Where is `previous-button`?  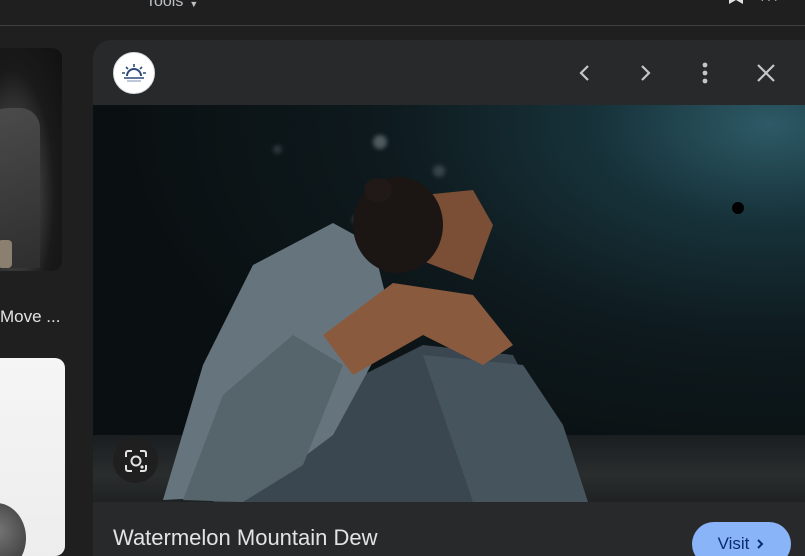 previous-button is located at coordinates (585, 73).